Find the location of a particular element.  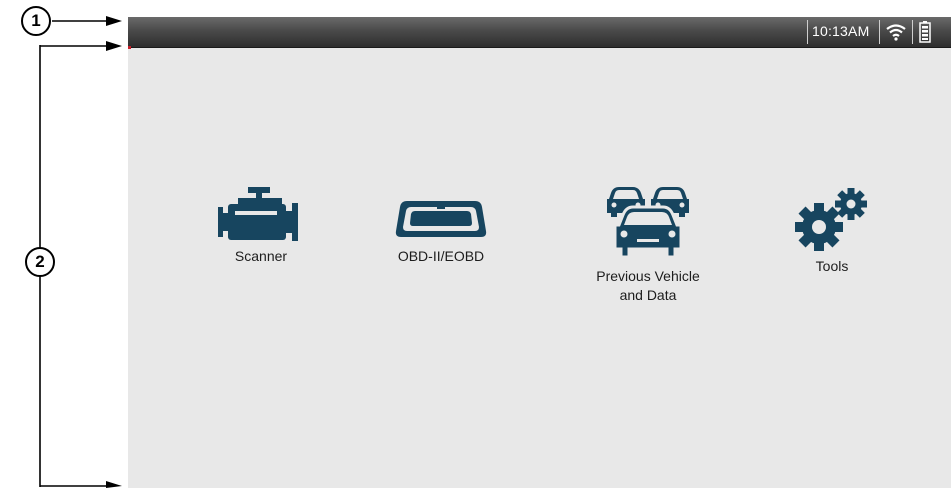

engine-icon is located at coordinates (258, 214).